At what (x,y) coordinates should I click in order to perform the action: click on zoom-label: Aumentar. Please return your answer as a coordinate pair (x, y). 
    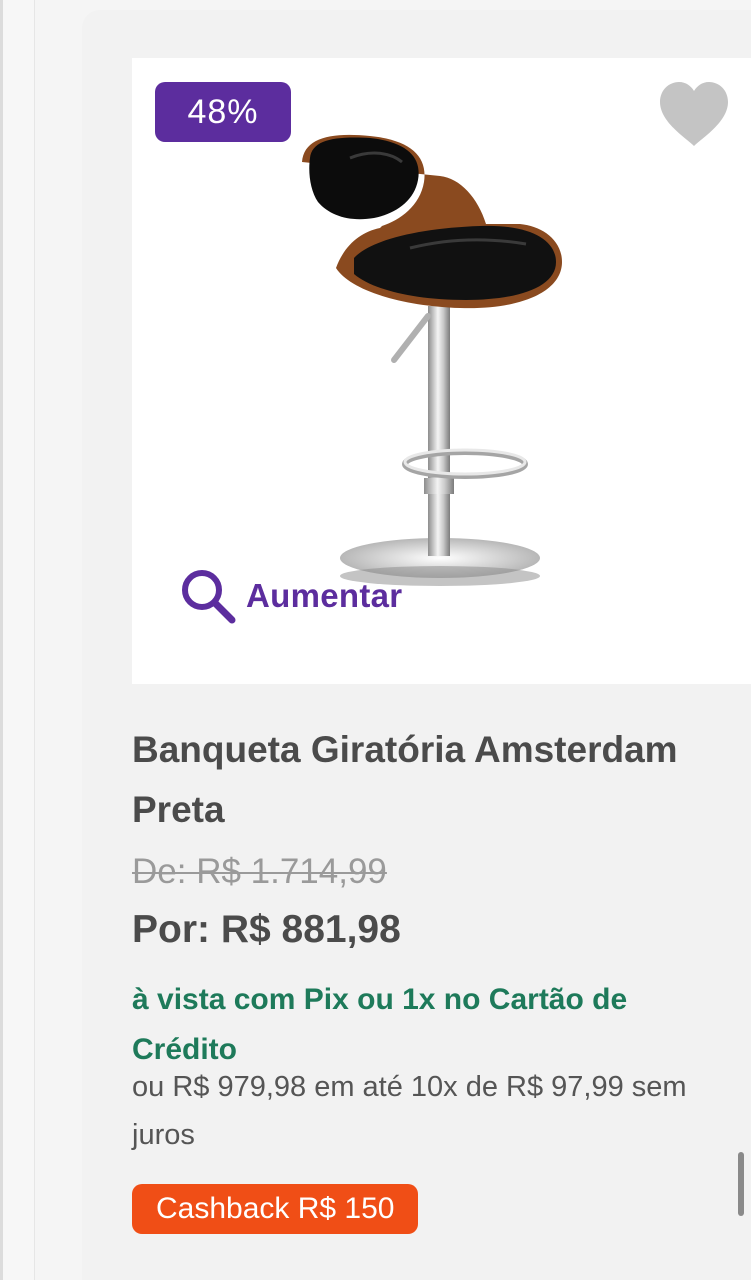
    Looking at the image, I should click on (324, 595).